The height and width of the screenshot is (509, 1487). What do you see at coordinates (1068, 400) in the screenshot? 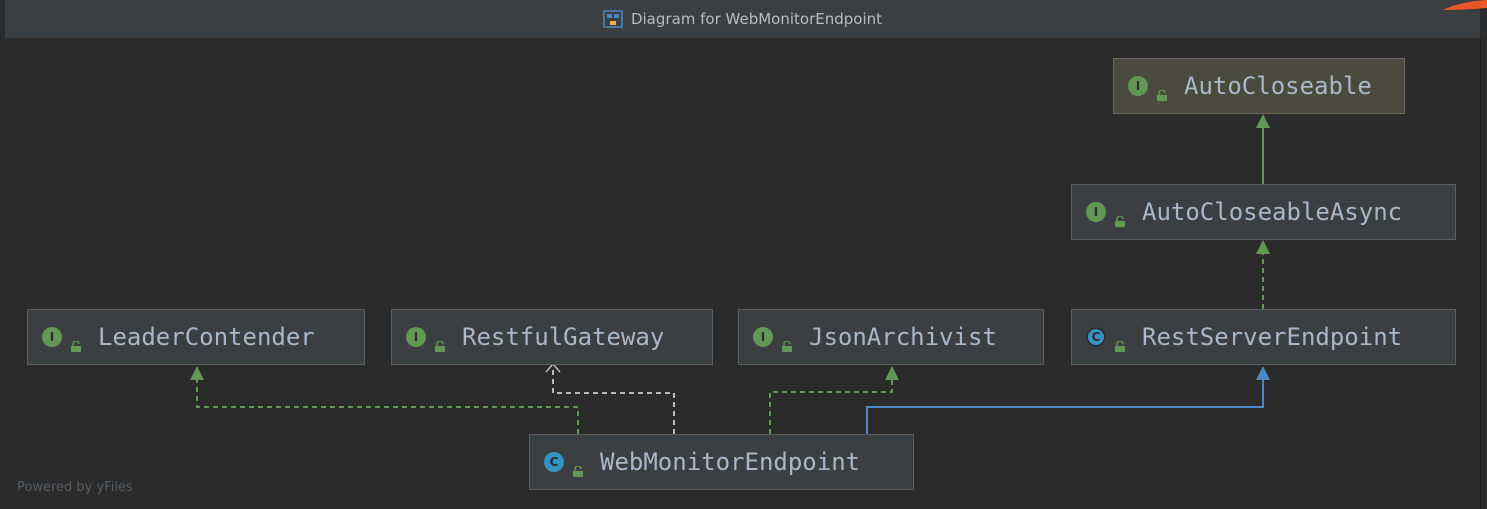
I see `edge-webmonitor-to-restserverendpoint` at bounding box center [1068, 400].